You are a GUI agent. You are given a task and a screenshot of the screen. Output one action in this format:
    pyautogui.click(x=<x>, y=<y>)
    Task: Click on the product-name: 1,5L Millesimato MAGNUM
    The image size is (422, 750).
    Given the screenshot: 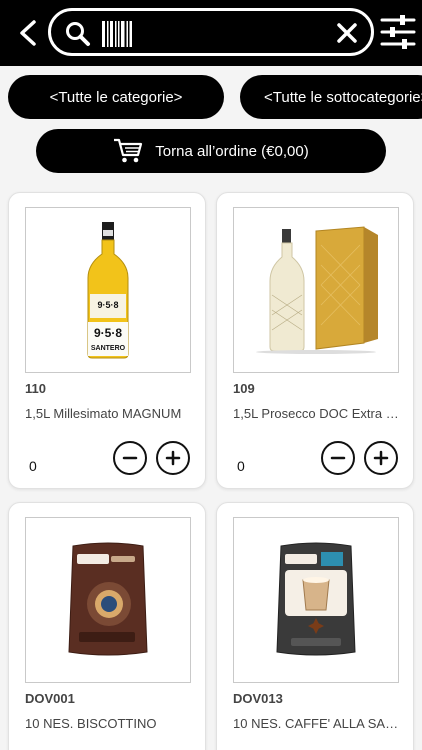 What is the action you would take?
    pyautogui.click(x=103, y=413)
    